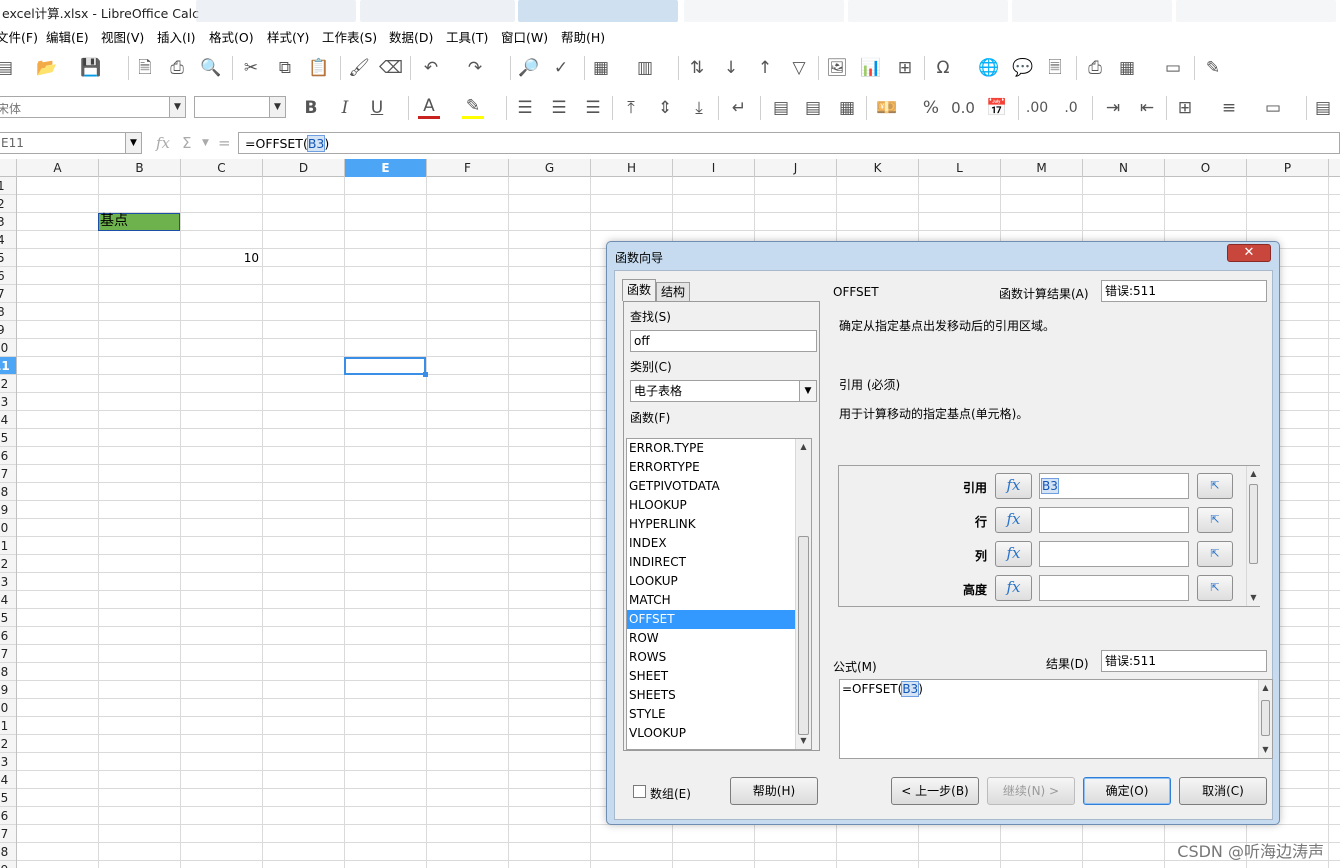 This screenshot has width=1340, height=868. Describe the element at coordinates (145, 68) in the screenshot. I see `export-pdf-icon: 🗎` at that location.